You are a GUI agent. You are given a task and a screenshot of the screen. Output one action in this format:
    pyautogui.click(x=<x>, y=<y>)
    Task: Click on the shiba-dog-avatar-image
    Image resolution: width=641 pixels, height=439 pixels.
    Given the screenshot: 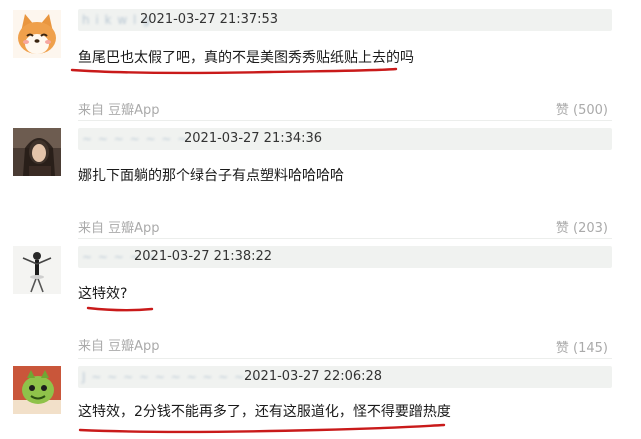 What is the action you would take?
    pyautogui.click(x=37, y=34)
    